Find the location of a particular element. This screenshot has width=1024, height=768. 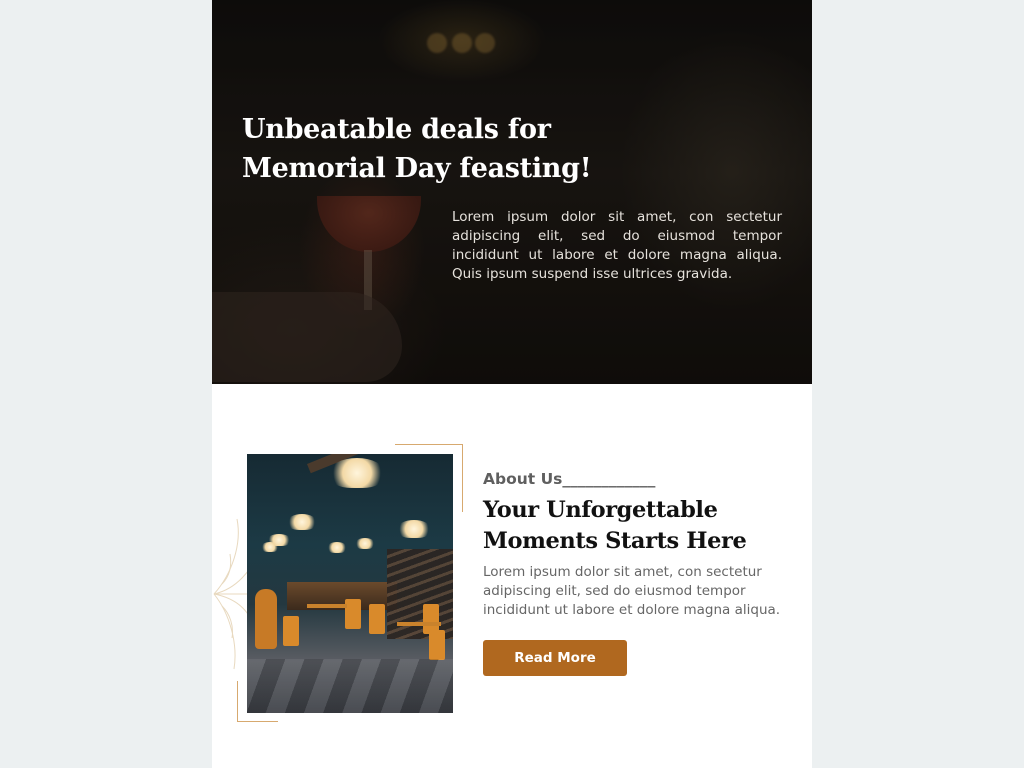

about-us-label: About Us____________ is located at coordinates (569, 479).